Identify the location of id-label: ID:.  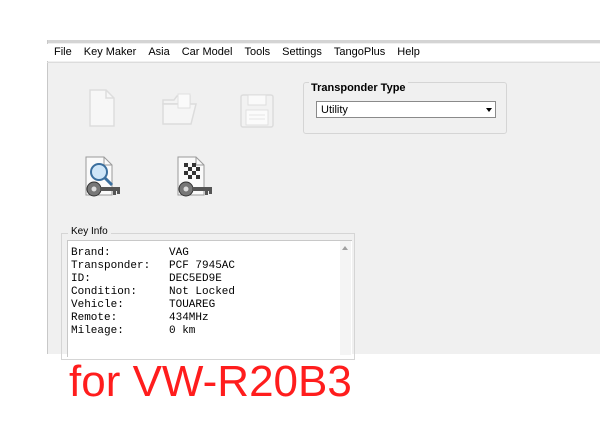
(81, 279).